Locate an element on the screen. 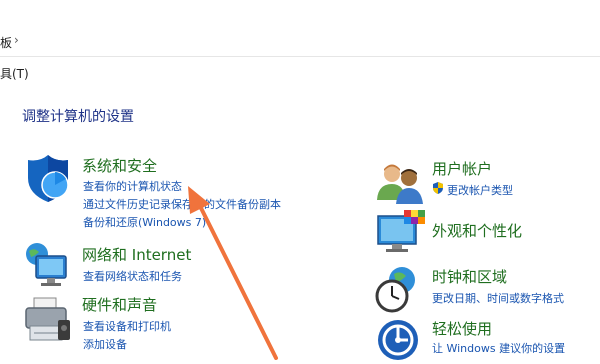 The width and height of the screenshot is (600, 364). page-title: 调整计算机的设置 is located at coordinates (78, 117).